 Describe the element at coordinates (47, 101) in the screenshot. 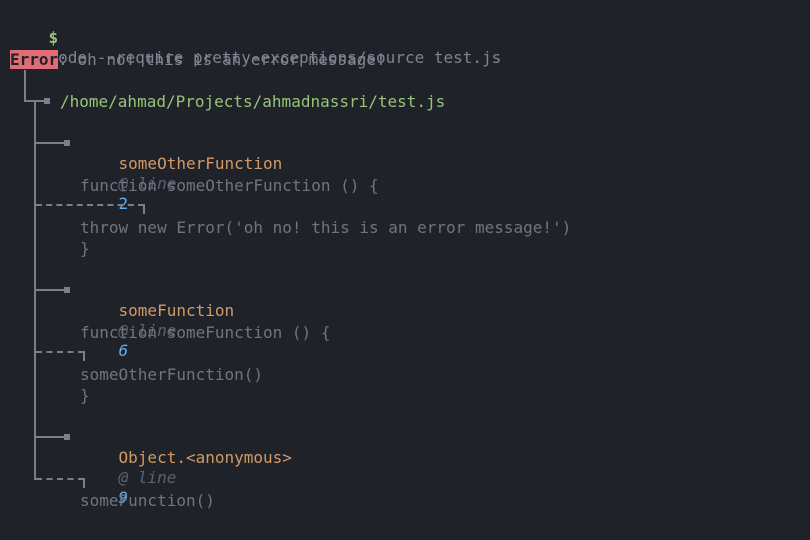

I see `tree-node-file` at that location.